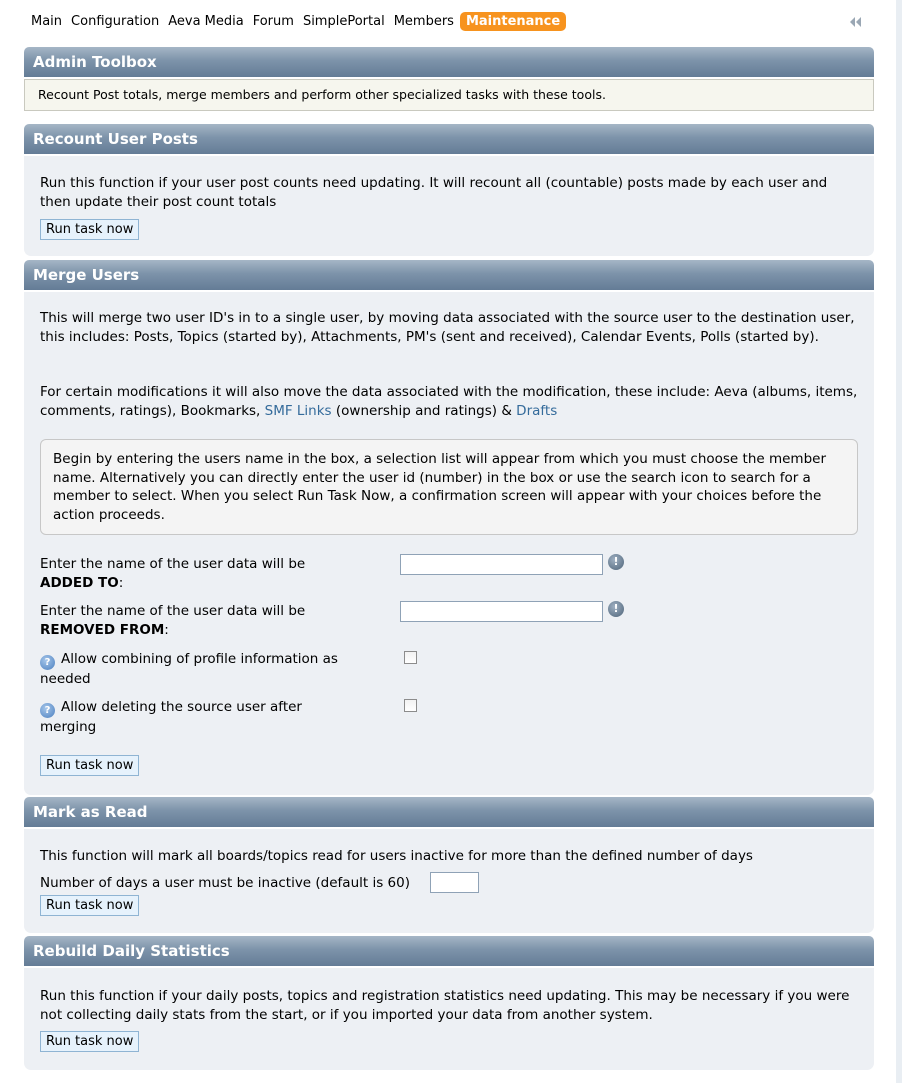  I want to click on drafts-link: Drafts, so click(536, 411).